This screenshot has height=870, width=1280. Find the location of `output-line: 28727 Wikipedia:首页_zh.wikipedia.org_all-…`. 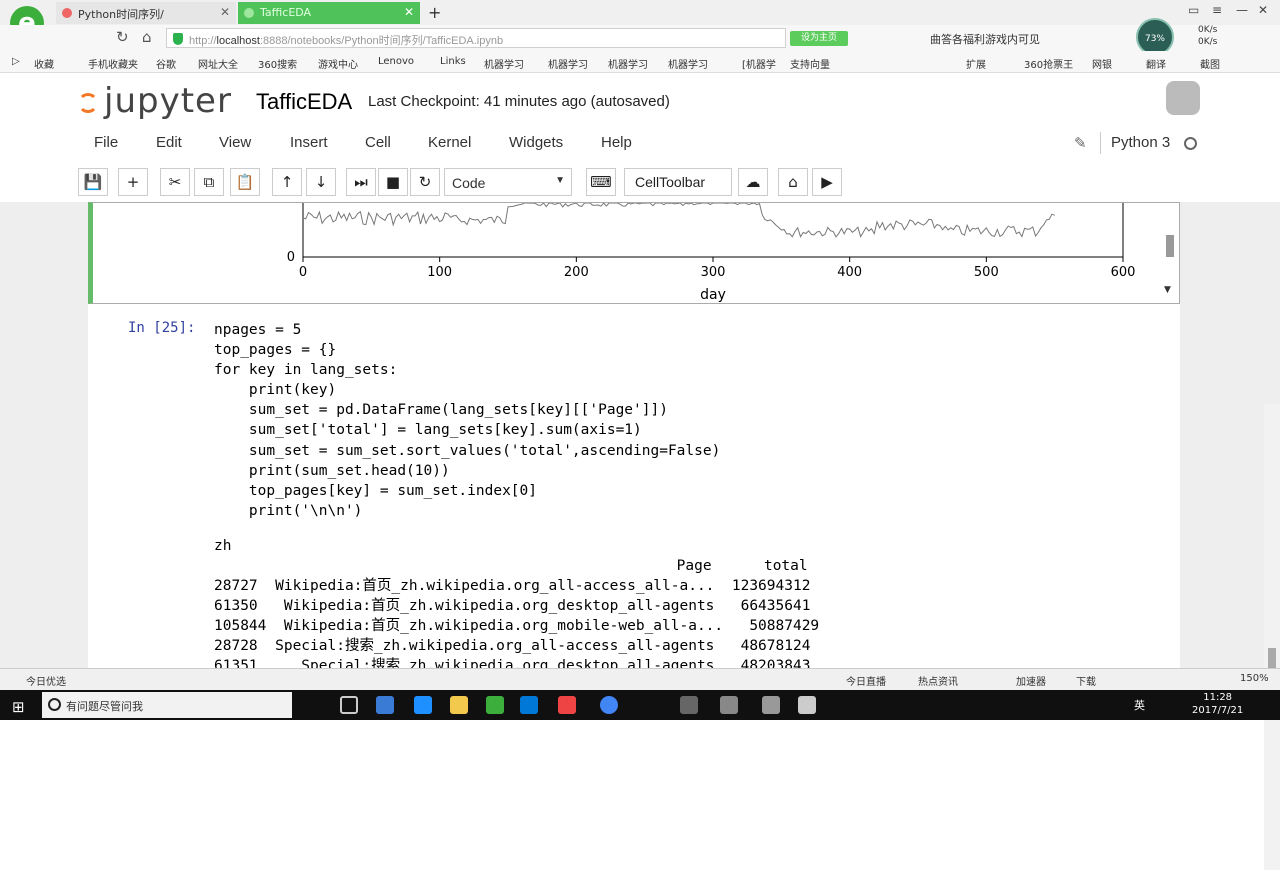

output-line: 28727 Wikipedia:首页_zh.wikipedia.org_all-… is located at coordinates (512, 586).